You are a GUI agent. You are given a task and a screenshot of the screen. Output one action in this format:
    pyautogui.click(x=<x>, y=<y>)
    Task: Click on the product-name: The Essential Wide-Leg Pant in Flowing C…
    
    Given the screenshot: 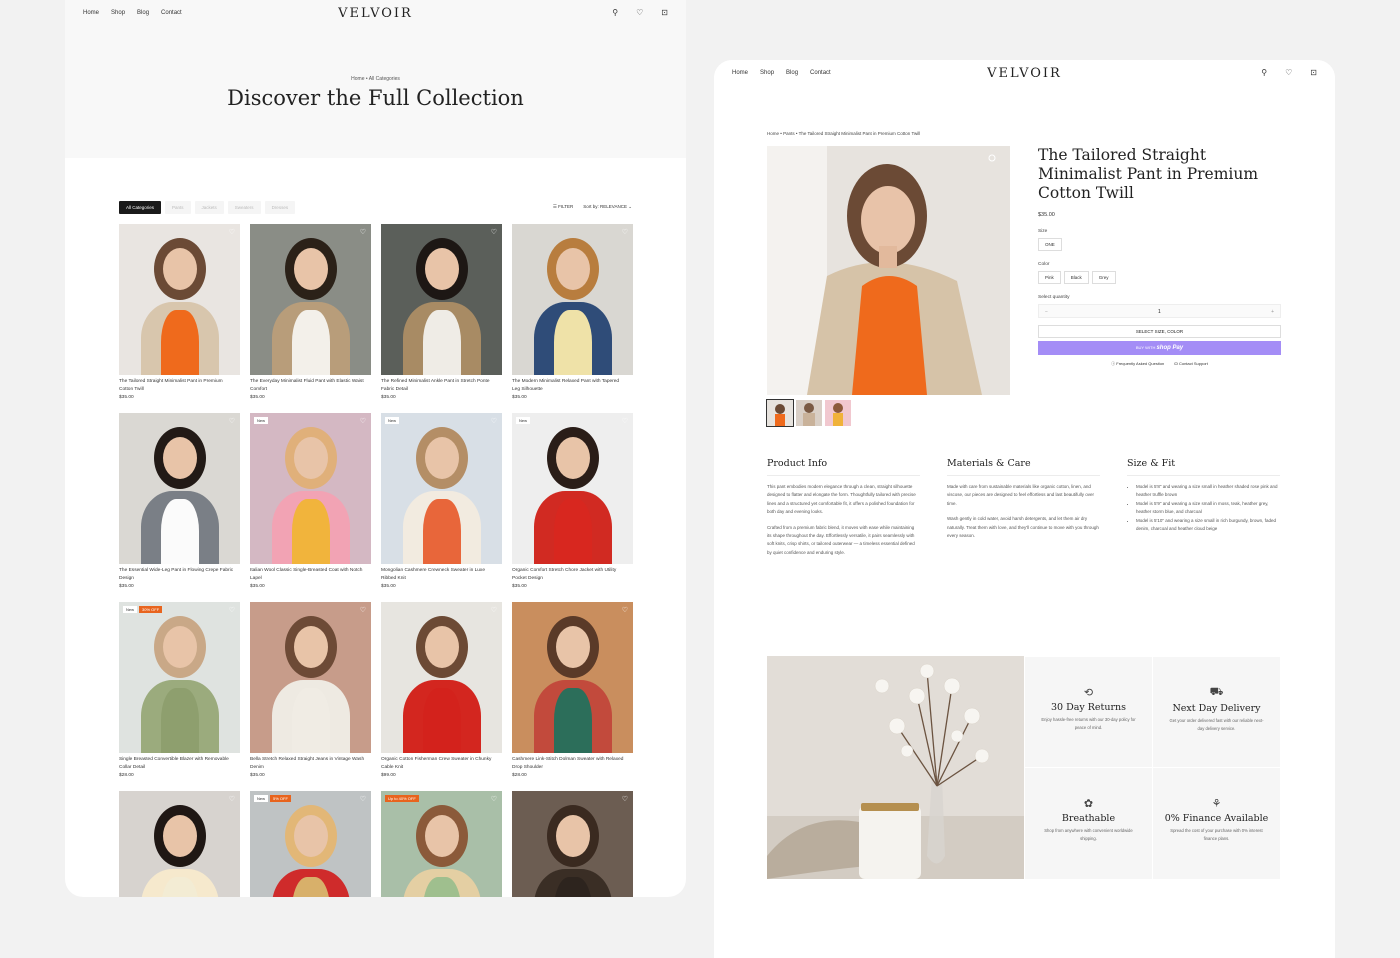 What is the action you would take?
    pyautogui.click(x=179, y=575)
    